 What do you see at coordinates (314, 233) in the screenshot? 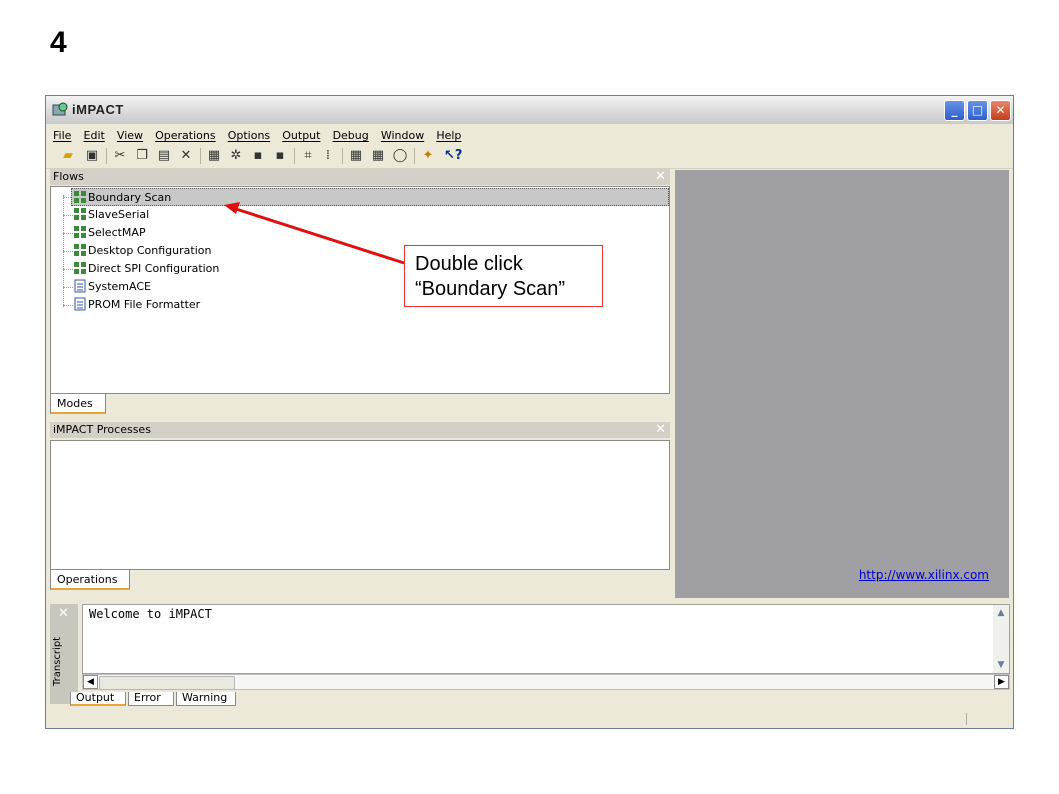
I see `annotation-arrow` at bounding box center [314, 233].